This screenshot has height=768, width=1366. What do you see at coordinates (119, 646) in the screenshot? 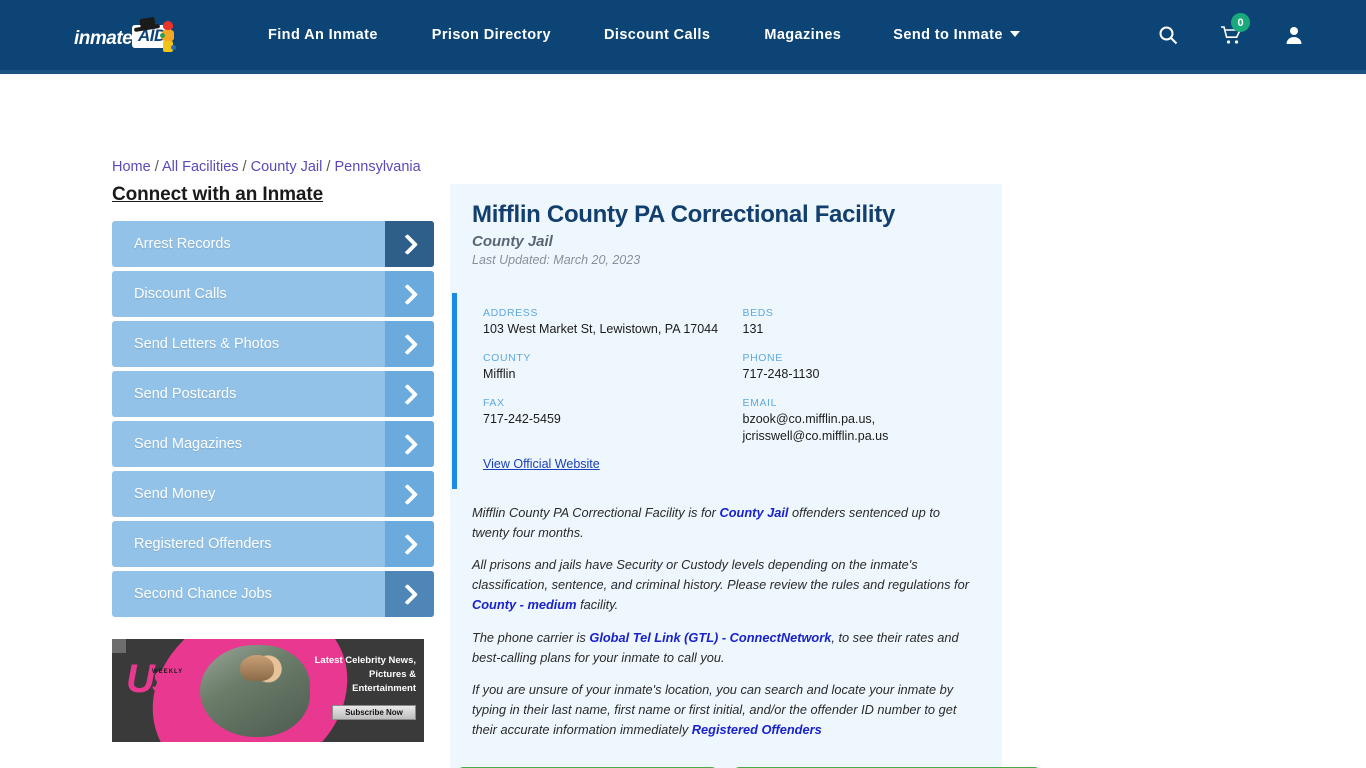
I see `ad-corner-marker` at bounding box center [119, 646].